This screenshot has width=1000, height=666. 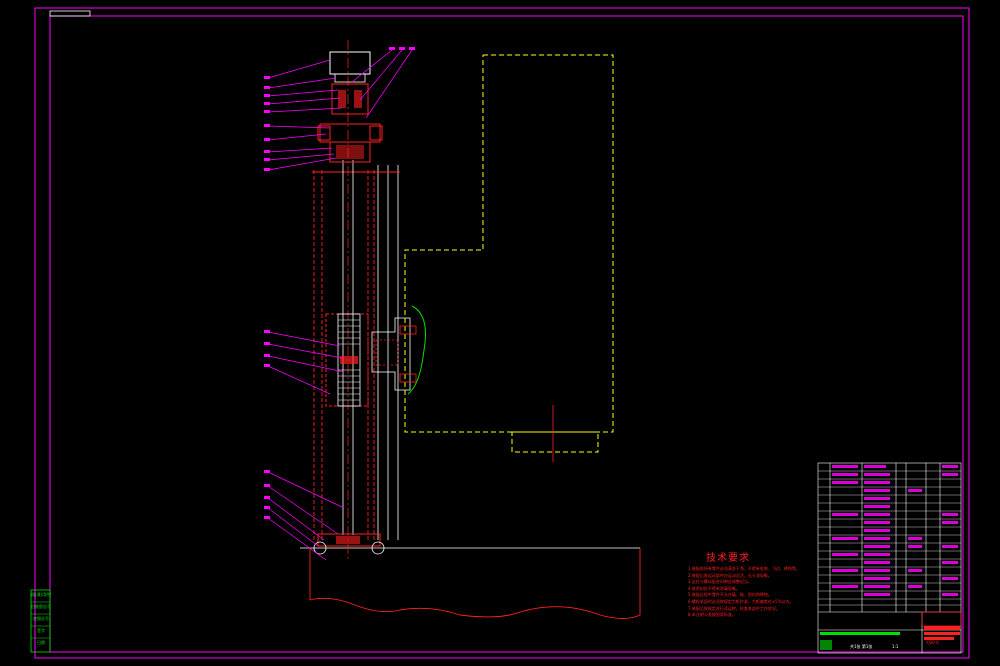 What do you see at coordinates (41, 606) in the screenshot?
I see `side-table-cell: 旧底图总号` at bounding box center [41, 606].